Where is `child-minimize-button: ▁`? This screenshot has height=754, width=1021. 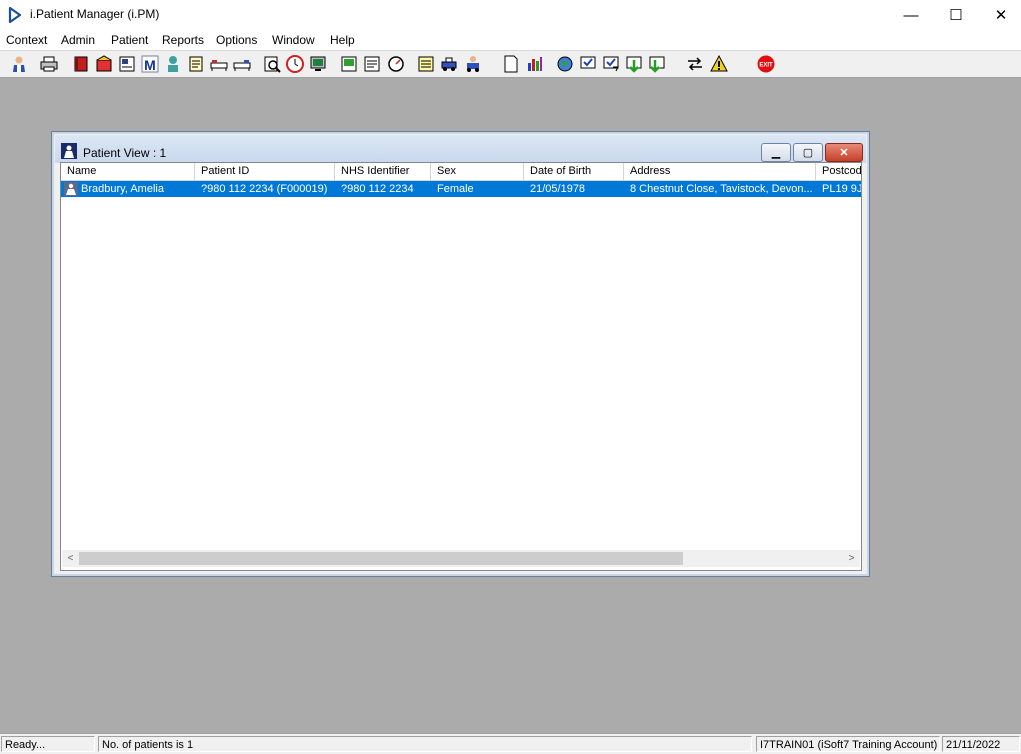
child-minimize-button: ▁ is located at coordinates (776, 152).